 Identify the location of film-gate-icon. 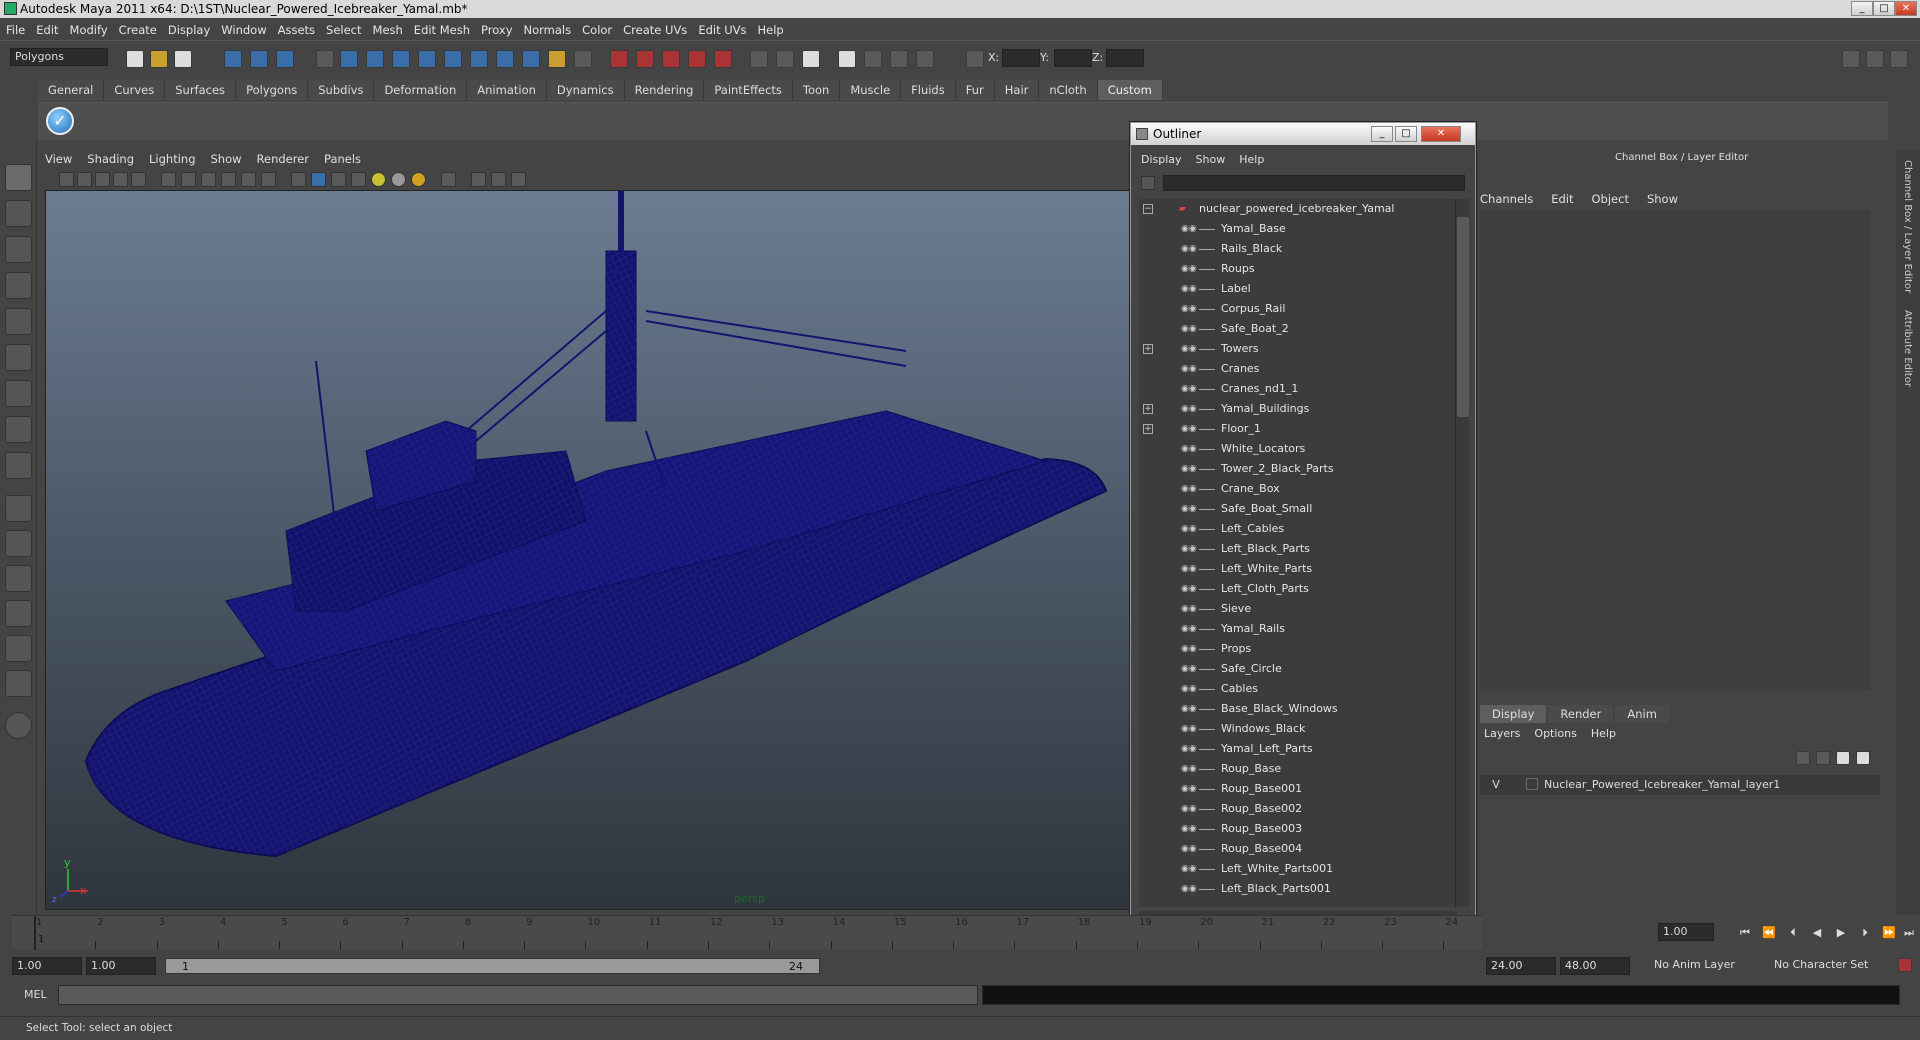
(138, 179).